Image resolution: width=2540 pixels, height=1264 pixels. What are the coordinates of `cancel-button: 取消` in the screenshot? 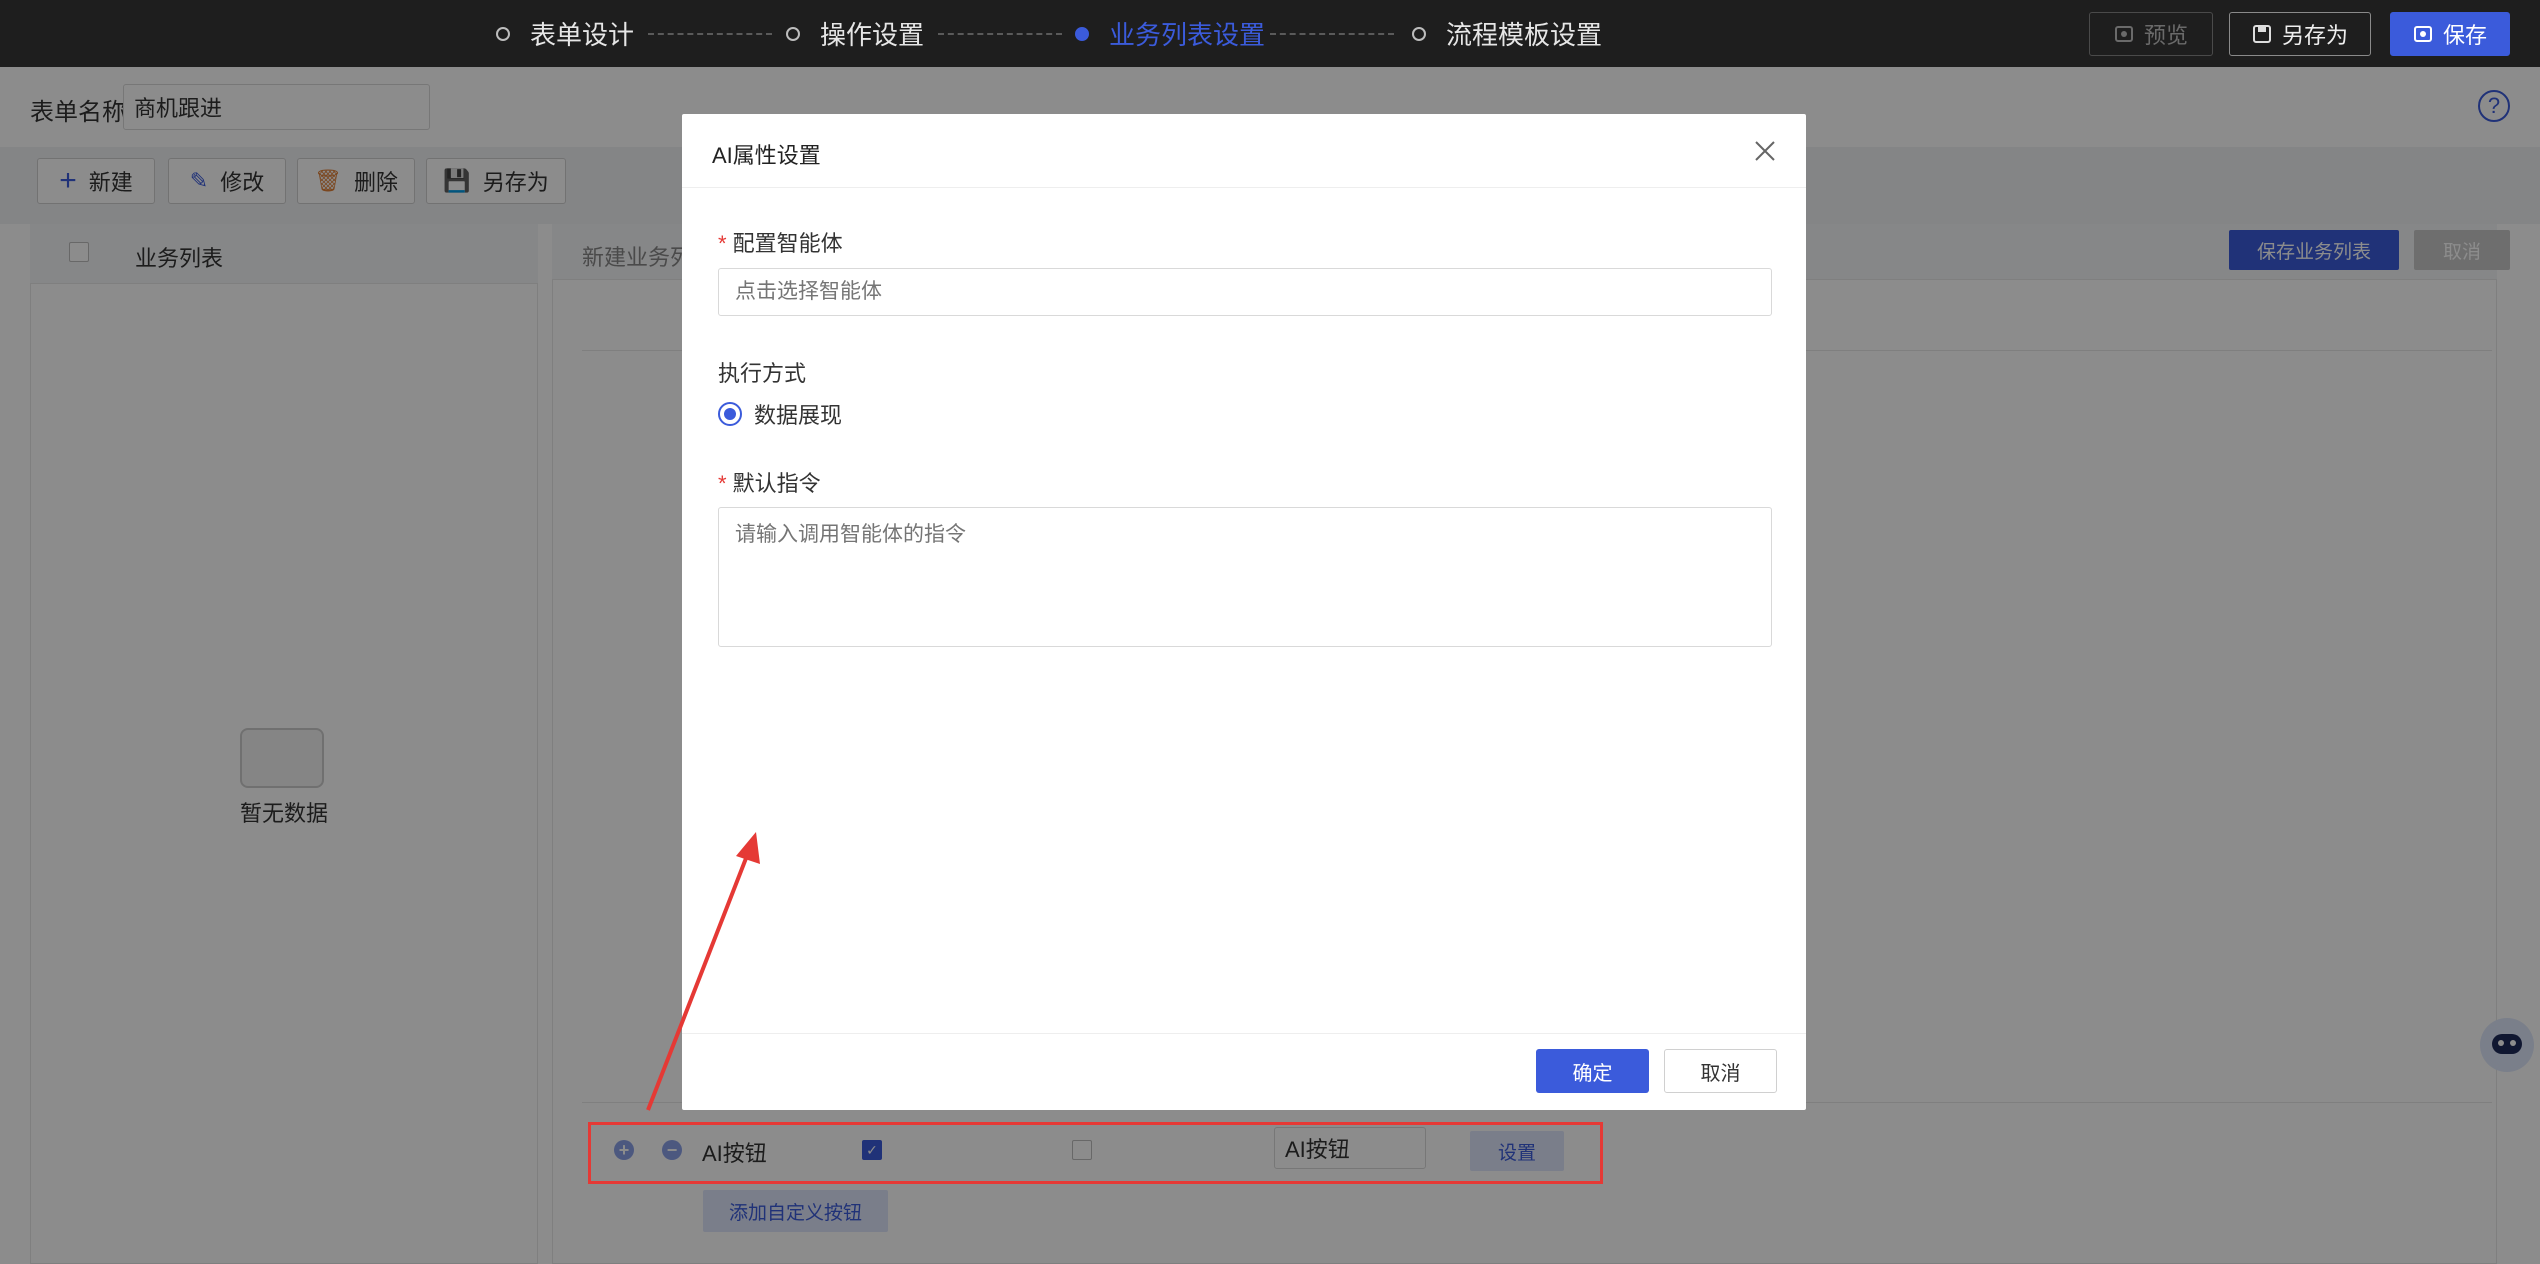 It's located at (1720, 1071).